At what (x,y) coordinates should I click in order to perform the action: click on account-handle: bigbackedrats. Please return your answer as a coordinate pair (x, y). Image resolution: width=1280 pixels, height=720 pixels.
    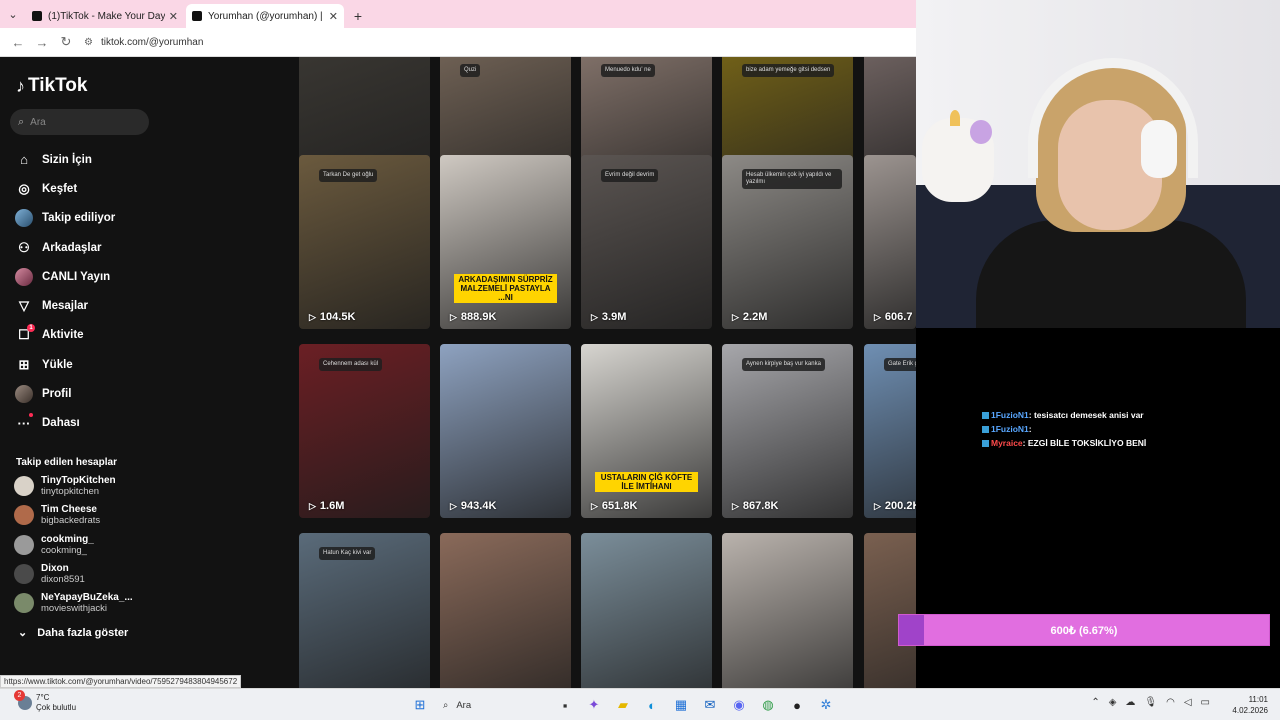
    Looking at the image, I should click on (71, 520).